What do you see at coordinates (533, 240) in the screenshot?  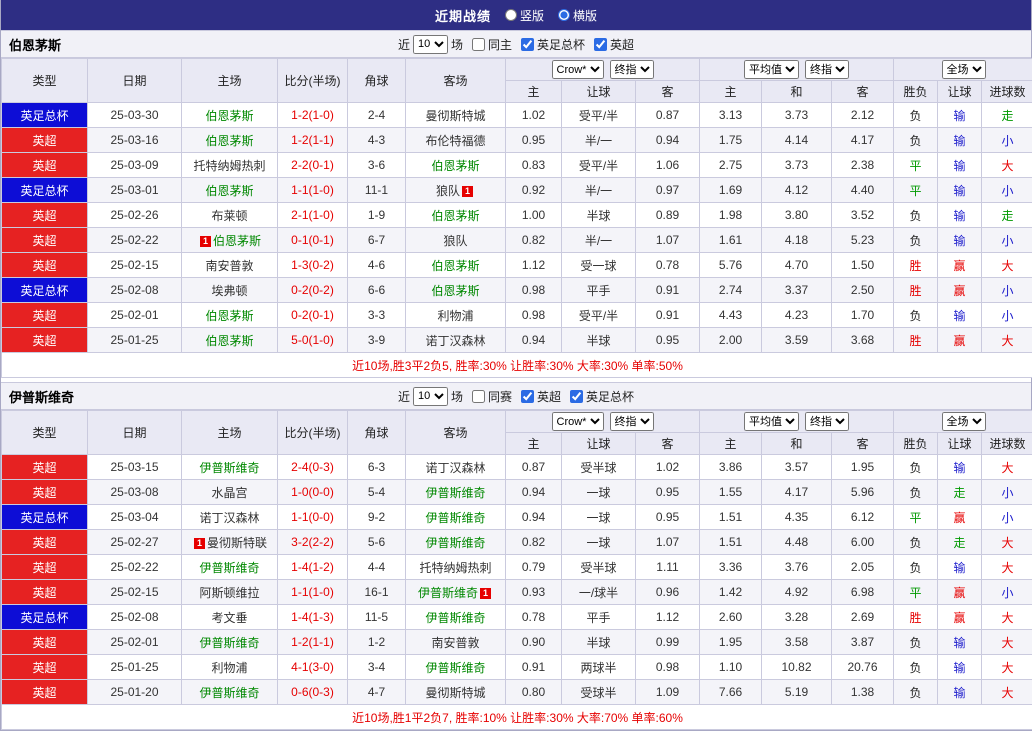 I see `bookmaker-home-odds: 0.82` at bounding box center [533, 240].